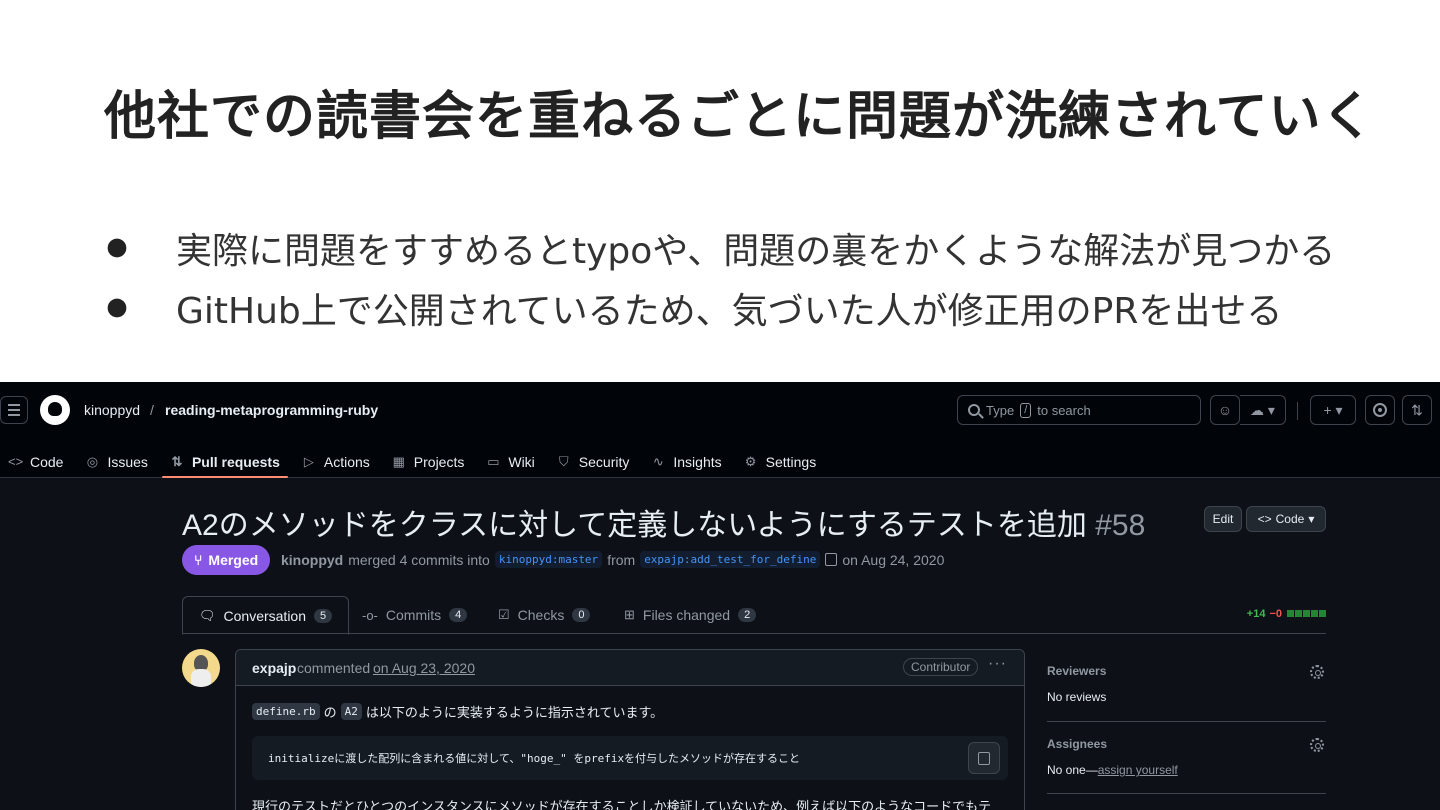 Image resolution: width=1440 pixels, height=810 pixels. Describe the element at coordinates (1297, 411) in the screenshot. I see `header-divider` at that location.